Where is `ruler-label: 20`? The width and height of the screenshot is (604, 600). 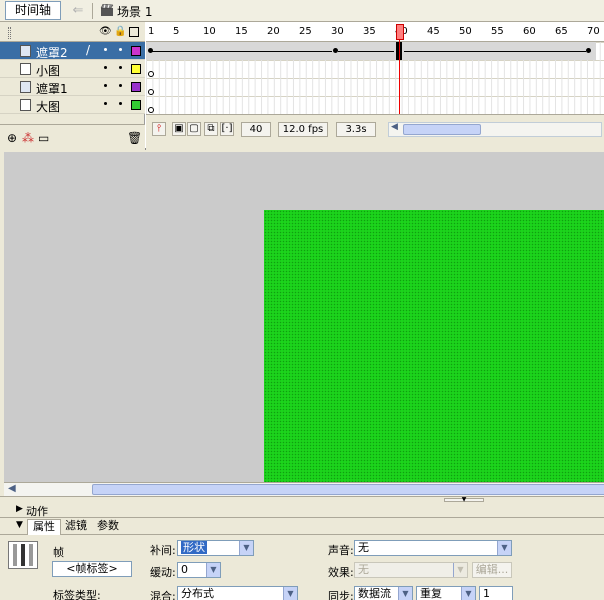 ruler-label: 20 is located at coordinates (273, 31).